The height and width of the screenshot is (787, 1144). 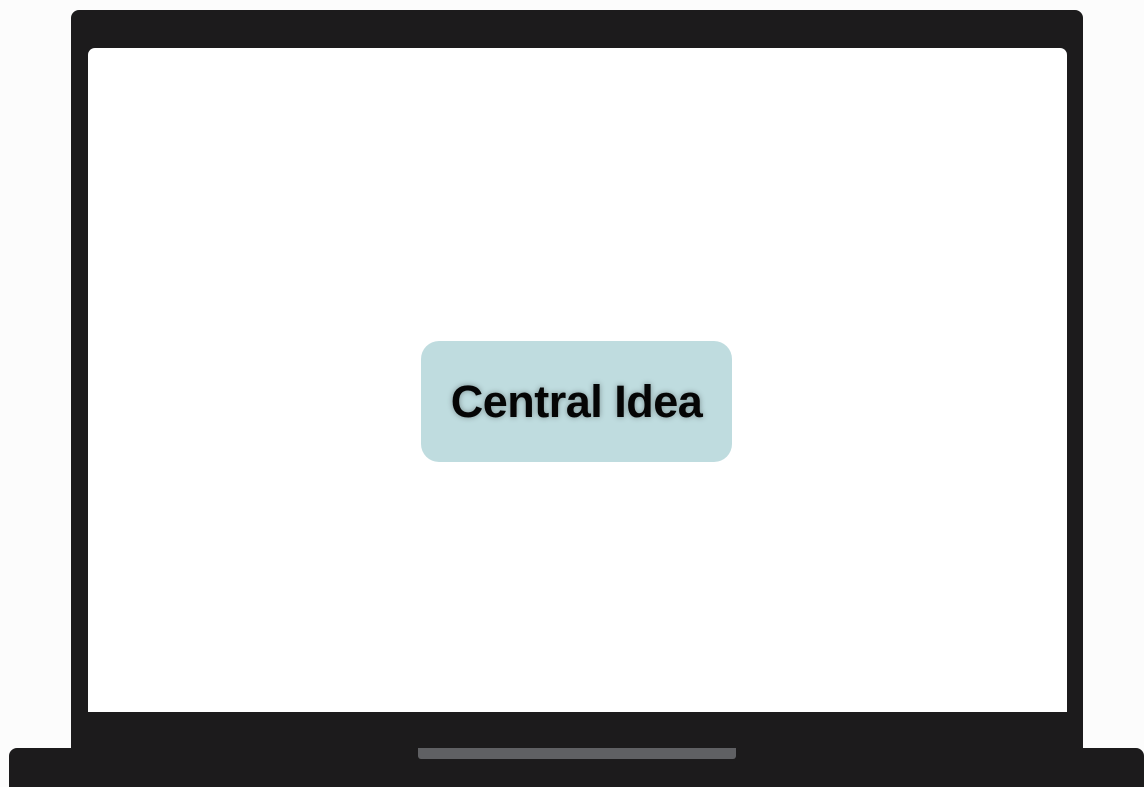 I want to click on central-idea-label: Central Idea, so click(x=576, y=401).